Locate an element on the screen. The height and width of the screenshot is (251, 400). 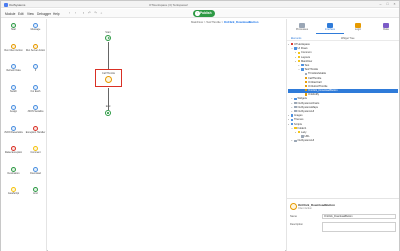
tree-item-label: UI Flows is located at coordinates (302, 49).